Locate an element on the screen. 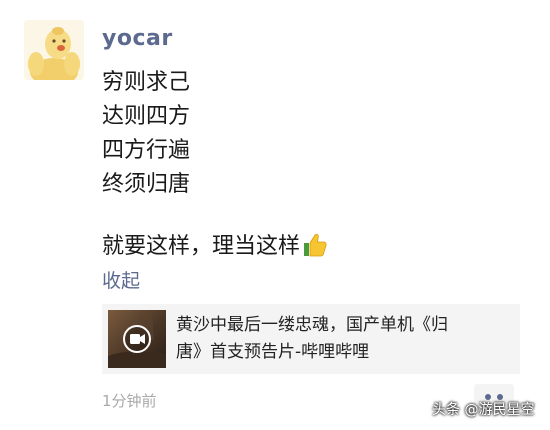 Image resolution: width=550 pixels, height=430 pixels. link-card: 黄沙中最后一缕忠魂，国产单机《归 唐》首支预告片-哔哩哔哩 is located at coordinates (311, 339).